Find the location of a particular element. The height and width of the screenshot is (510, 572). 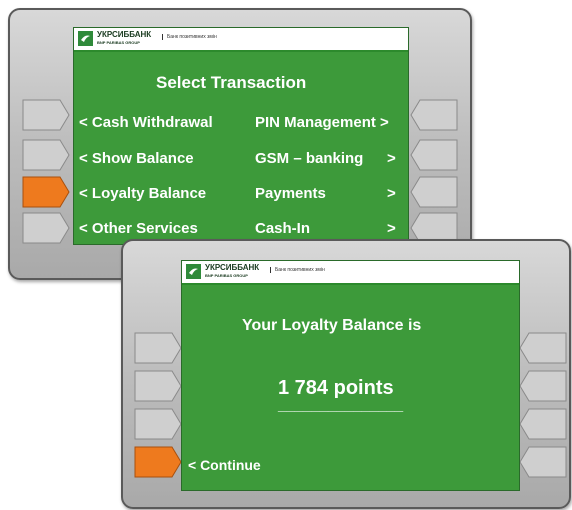

arrow-cash-in: > is located at coordinates (391, 228).